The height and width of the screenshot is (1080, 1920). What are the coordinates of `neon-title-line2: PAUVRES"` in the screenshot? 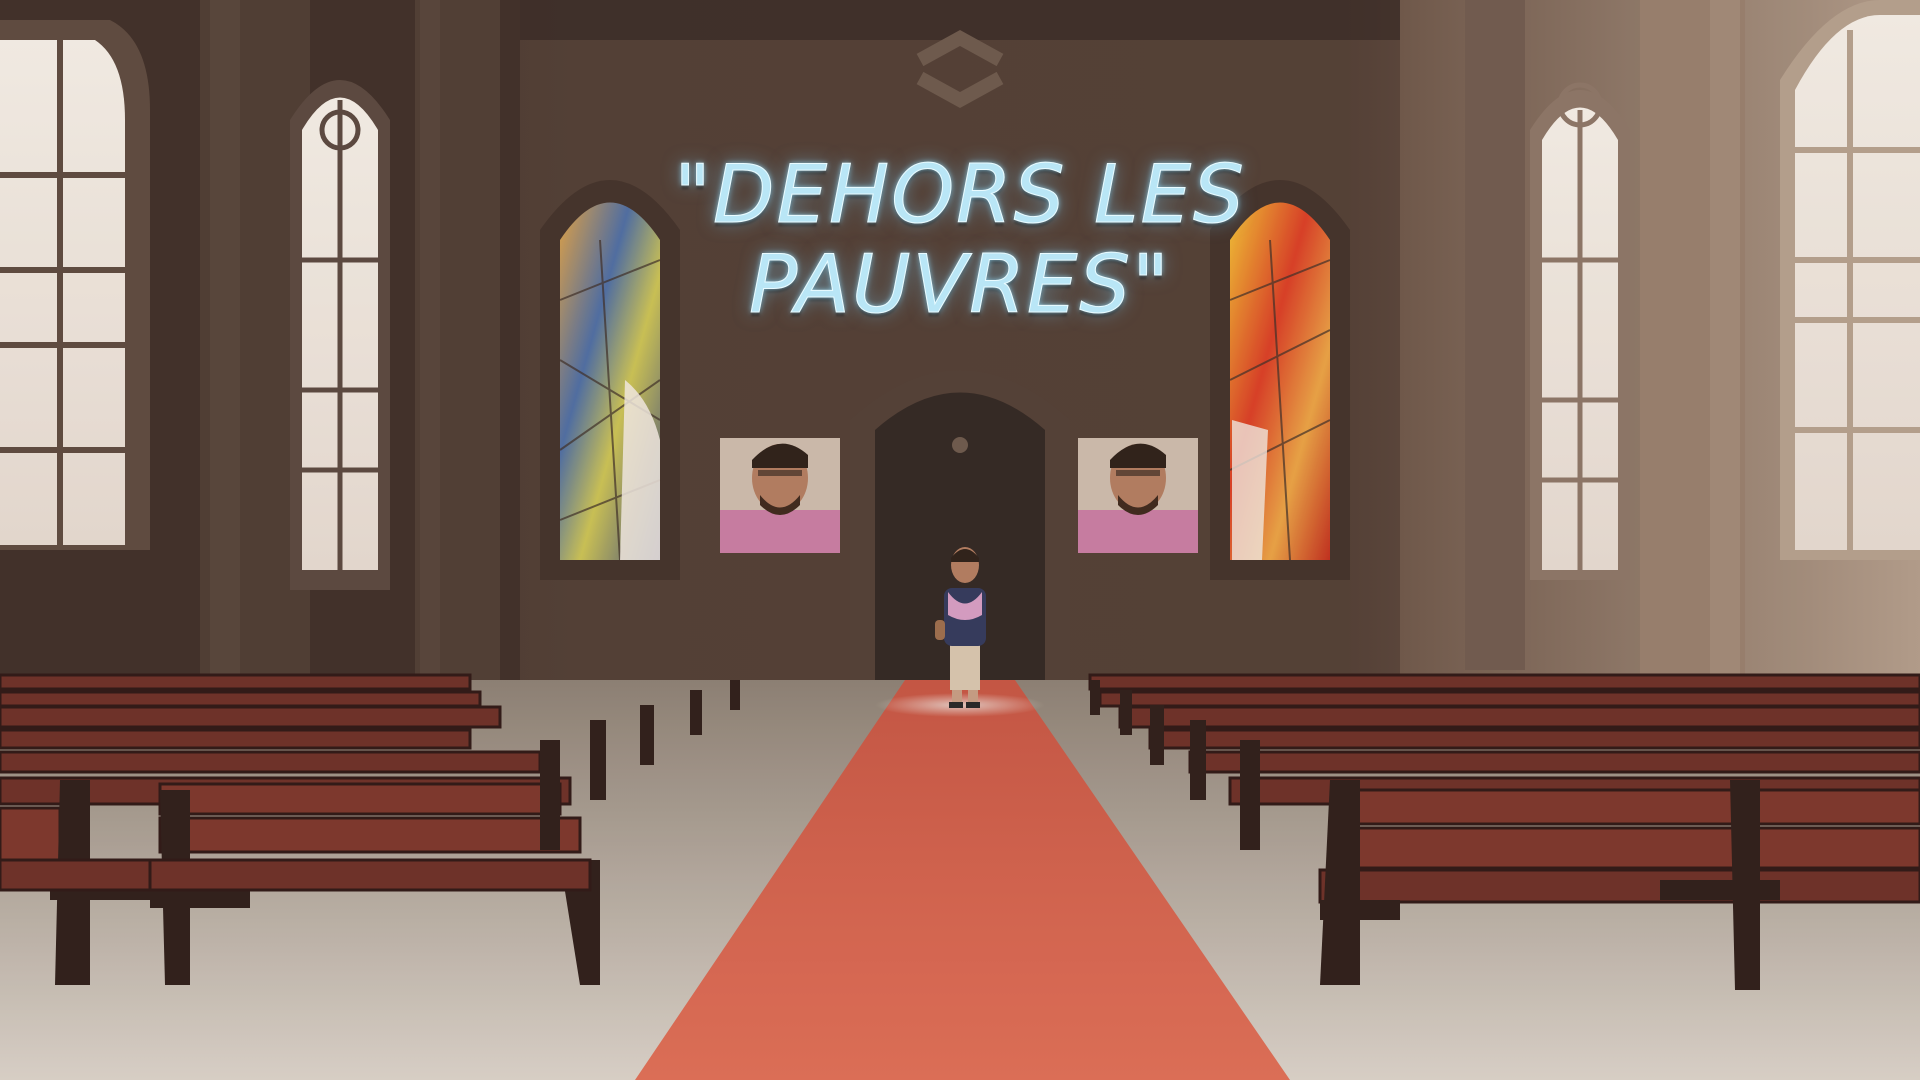 It's located at (960, 284).